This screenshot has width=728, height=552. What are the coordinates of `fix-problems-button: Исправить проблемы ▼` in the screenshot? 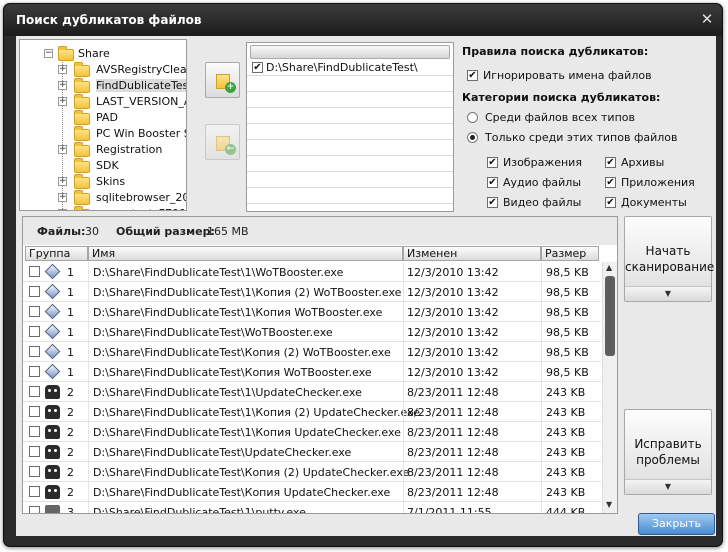 It's located at (668, 452).